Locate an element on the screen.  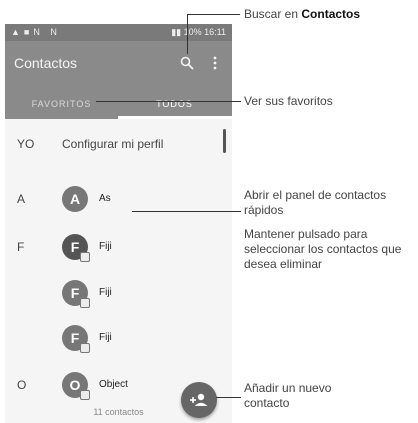
avatar: A is located at coordinates (75, 199).